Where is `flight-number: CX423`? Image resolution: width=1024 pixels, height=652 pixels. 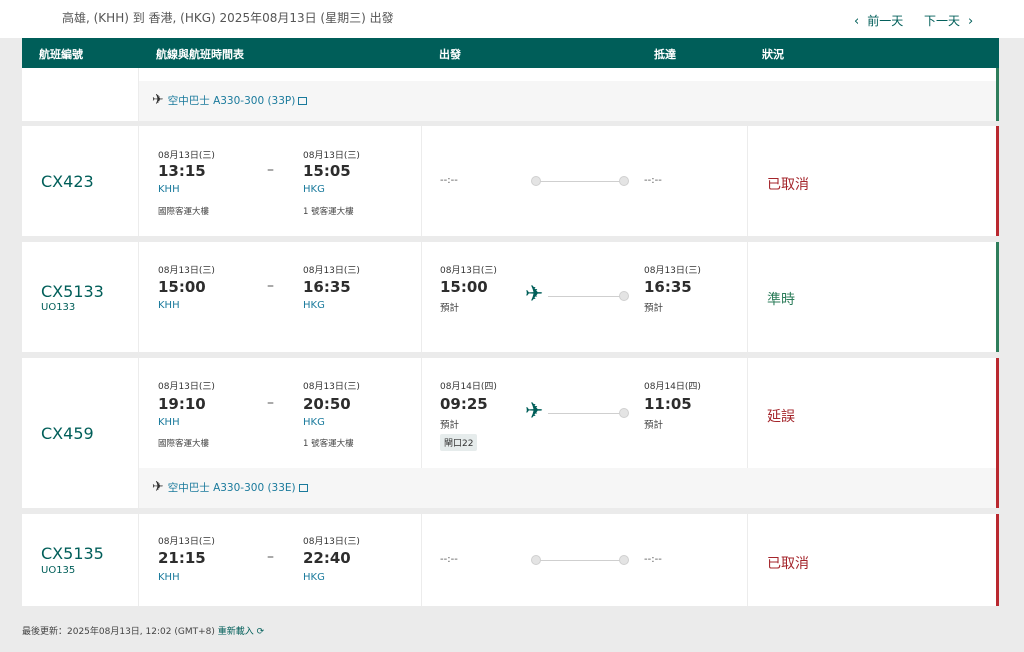
flight-number: CX423 is located at coordinates (67, 181).